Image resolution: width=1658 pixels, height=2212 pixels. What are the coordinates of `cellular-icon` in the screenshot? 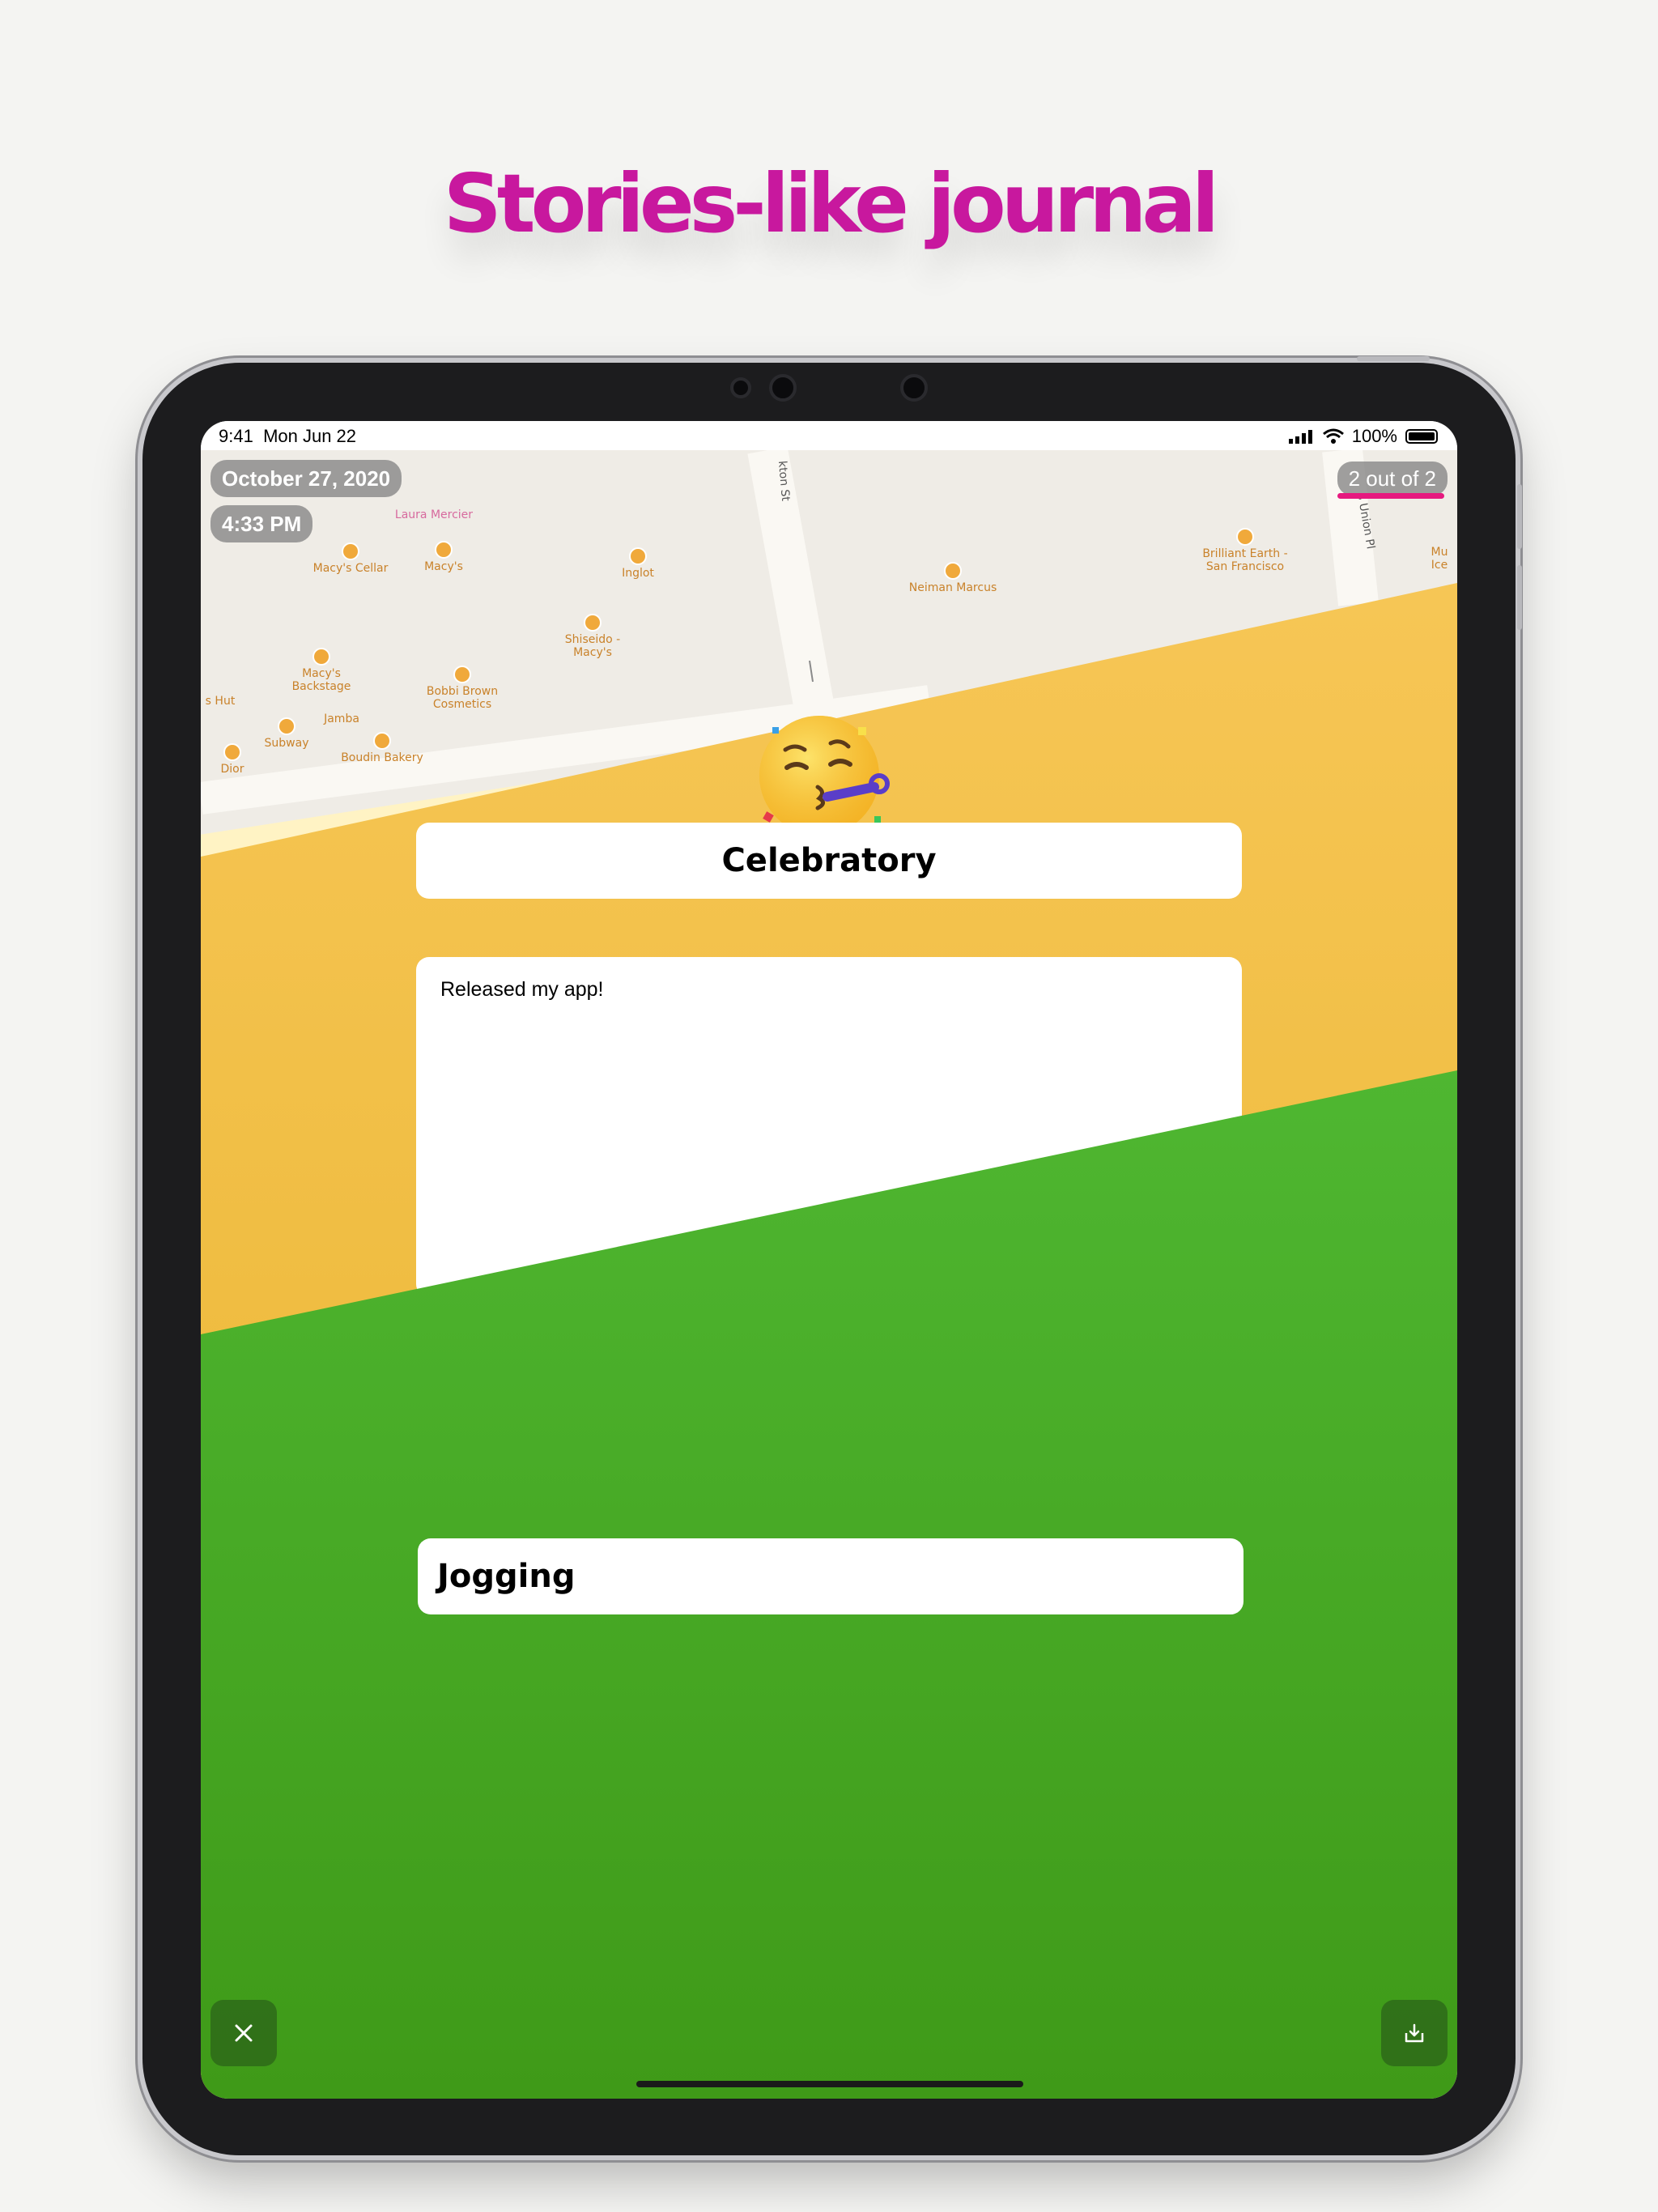 It's located at (1300, 437).